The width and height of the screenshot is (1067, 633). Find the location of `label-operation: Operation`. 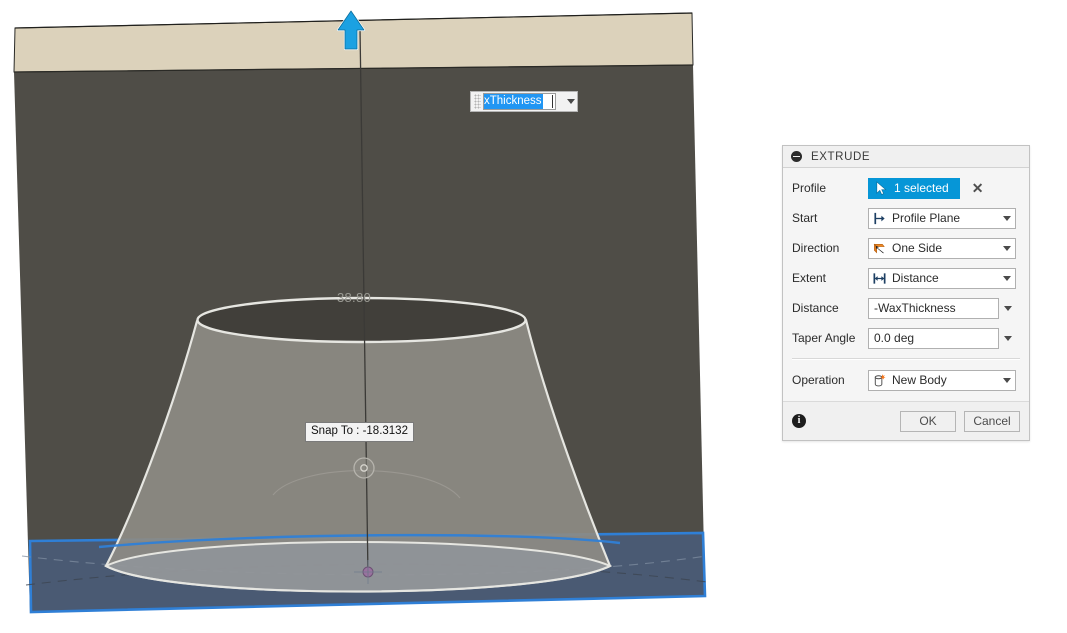

label-operation: Operation is located at coordinates (818, 380).